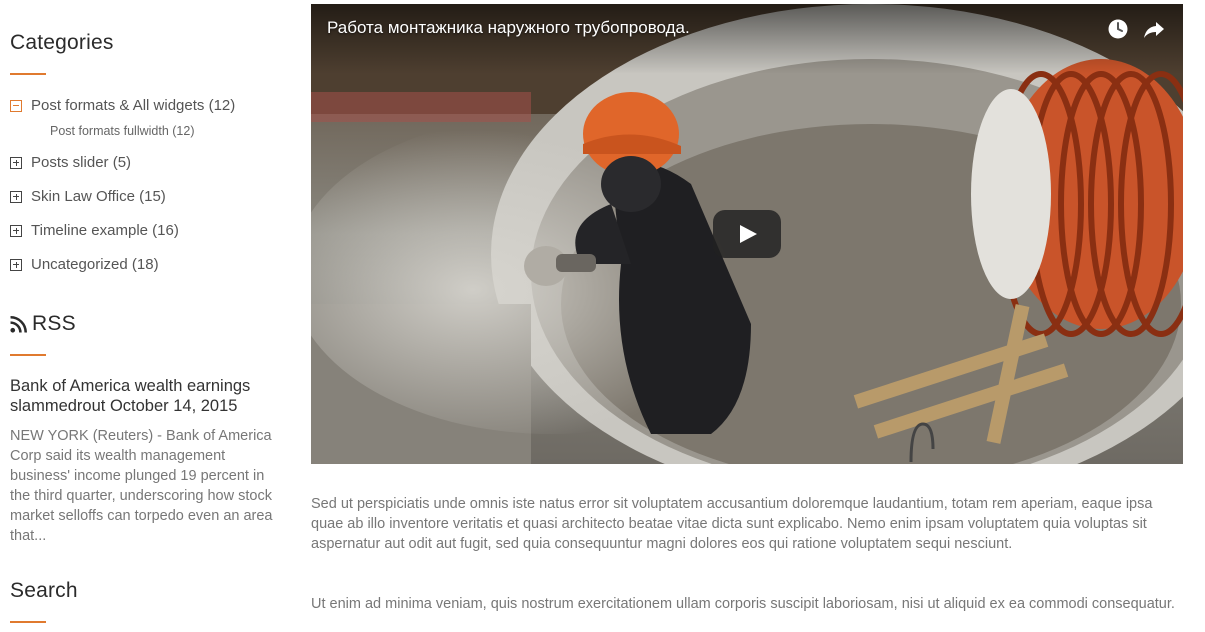  Describe the element at coordinates (28, 622) in the screenshot. I see `search-title-rule` at that location.